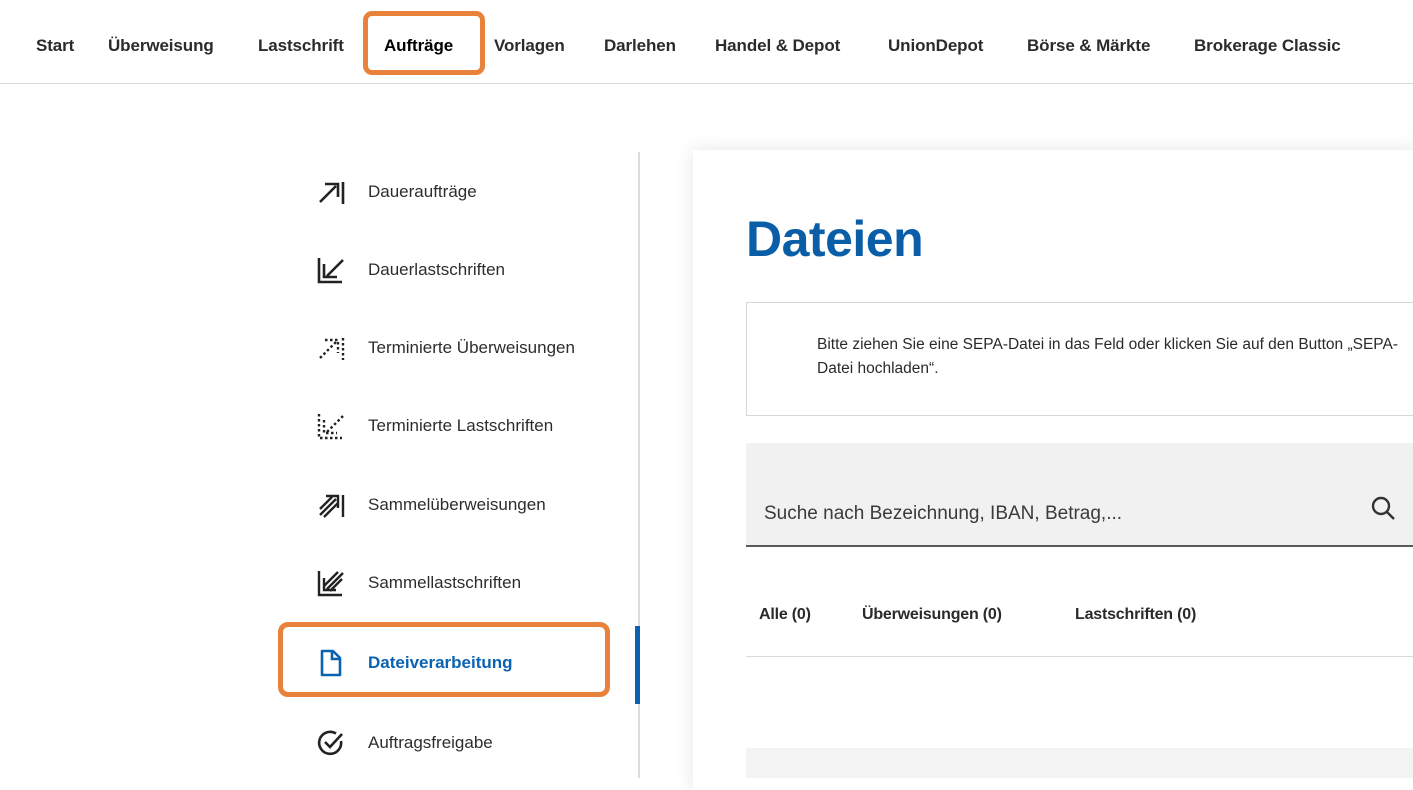 The image size is (1413, 790). What do you see at coordinates (444, 659) in the screenshot?
I see `highlight-frame-sidebar` at bounding box center [444, 659].